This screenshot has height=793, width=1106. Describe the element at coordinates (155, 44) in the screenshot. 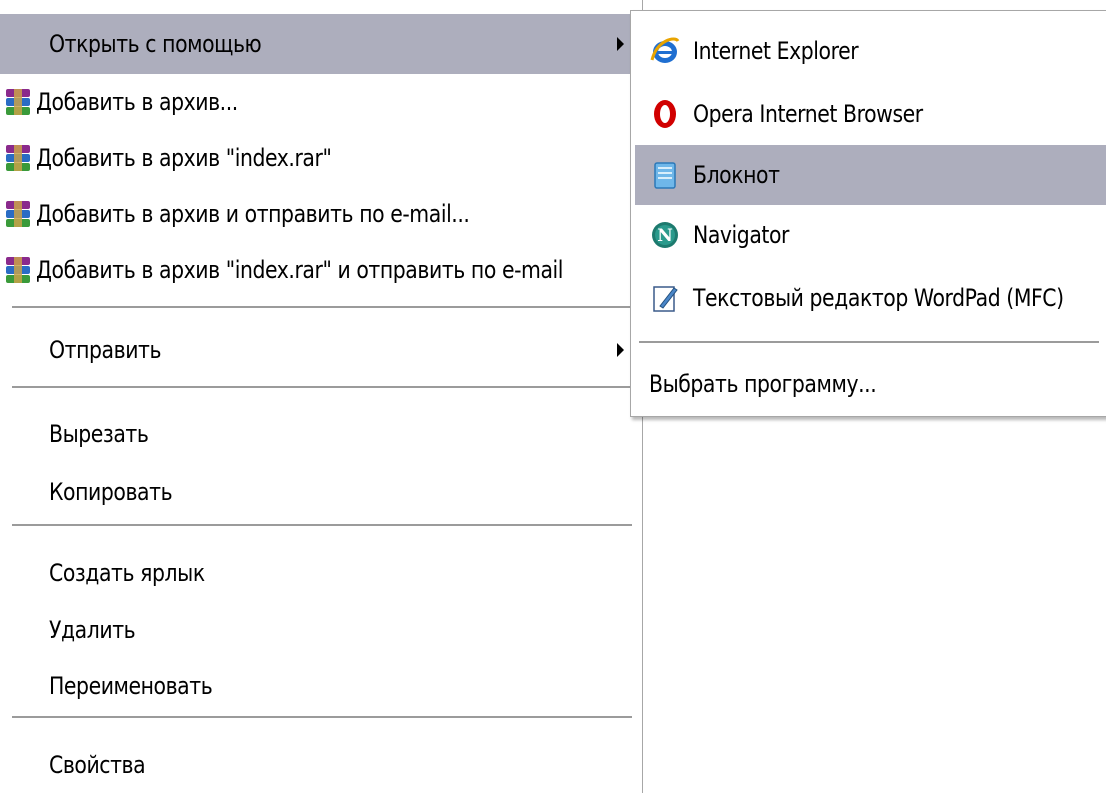

I see `menu-item-label: Открыть с помощью` at that location.